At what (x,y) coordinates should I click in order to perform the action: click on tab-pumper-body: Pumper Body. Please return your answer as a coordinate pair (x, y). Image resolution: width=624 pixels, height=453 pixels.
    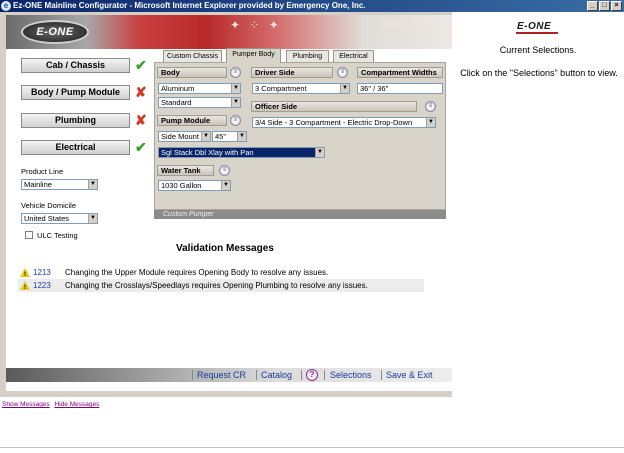
    Looking at the image, I should click on (253, 55).